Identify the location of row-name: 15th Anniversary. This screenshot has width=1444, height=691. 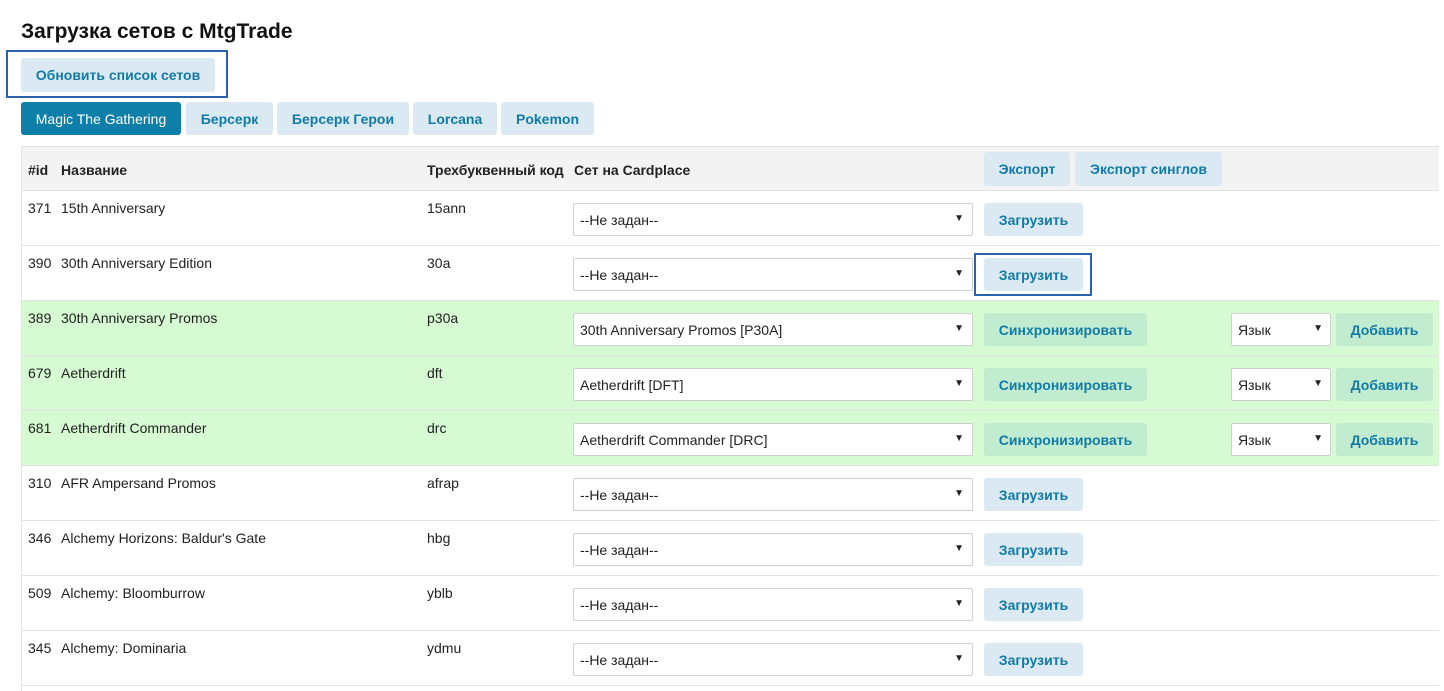
(113, 208).